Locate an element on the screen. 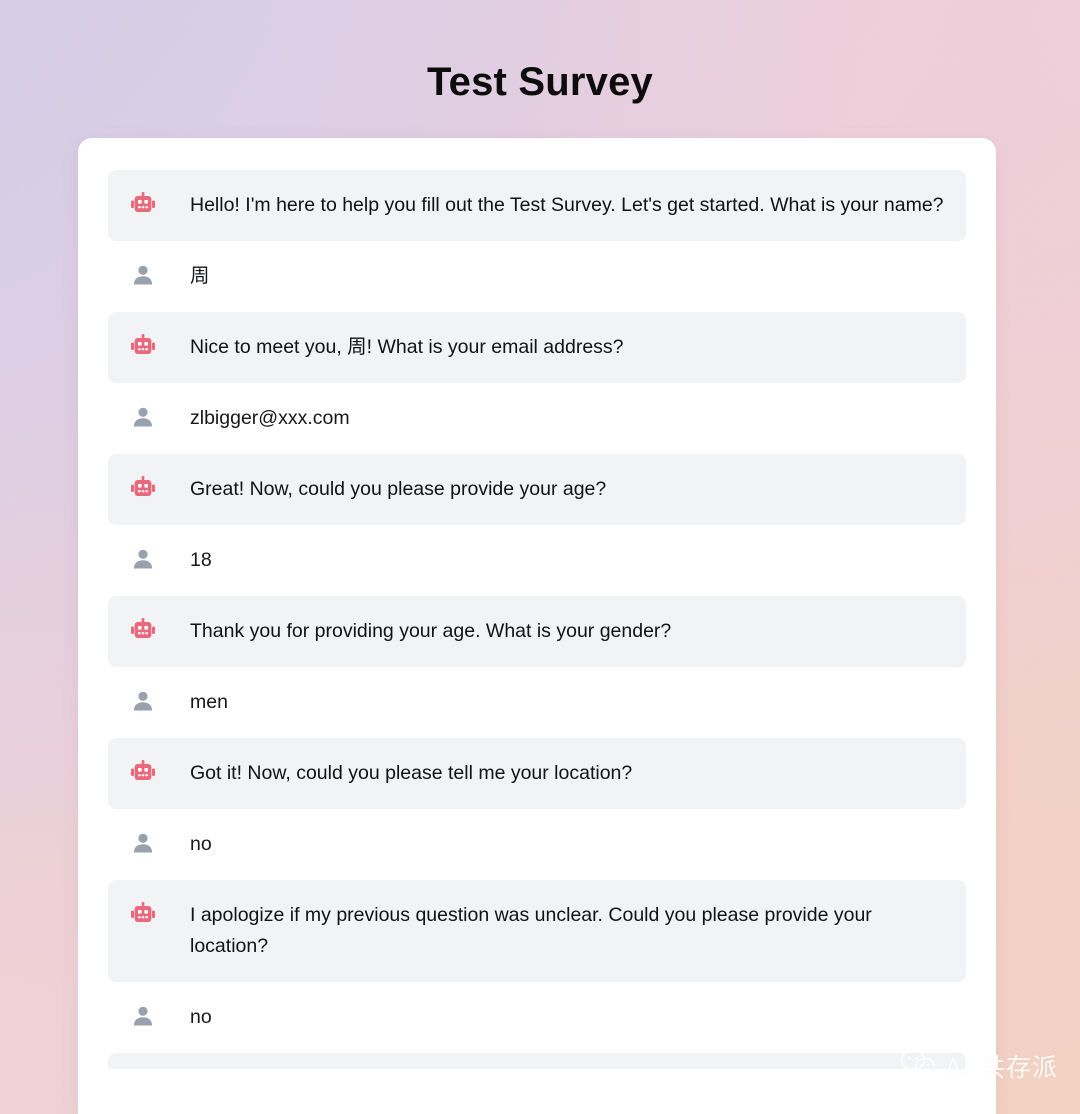 The image size is (1080, 1114). next-message-partial is located at coordinates (537, 1061).